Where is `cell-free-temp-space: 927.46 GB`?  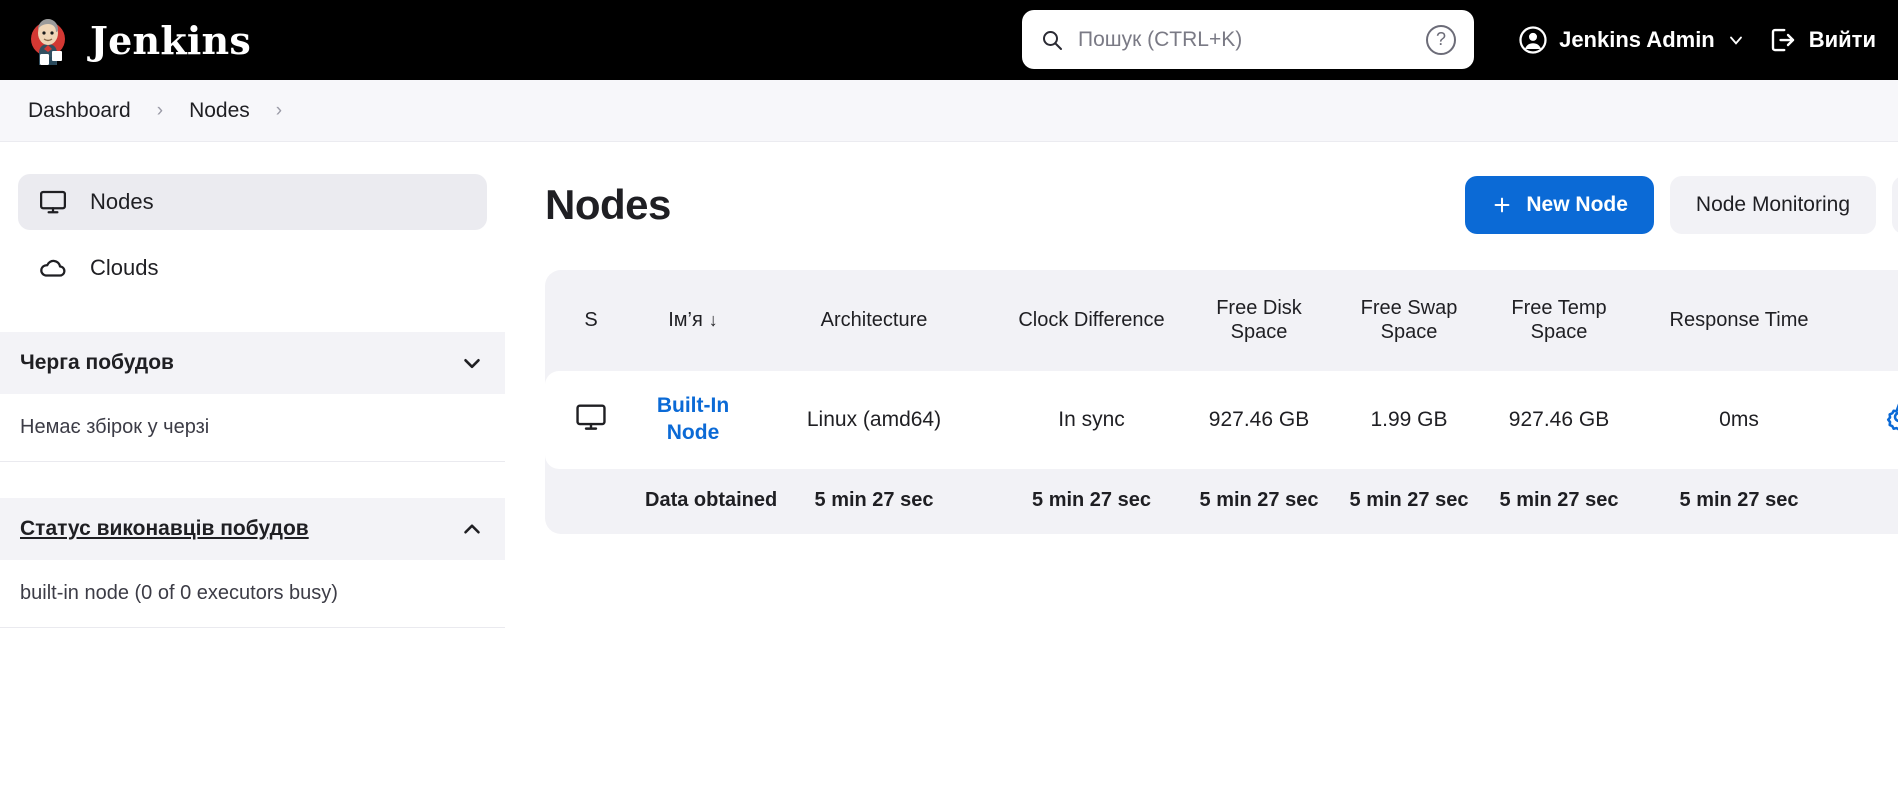
cell-free-temp-space: 927.46 GB is located at coordinates (1559, 419).